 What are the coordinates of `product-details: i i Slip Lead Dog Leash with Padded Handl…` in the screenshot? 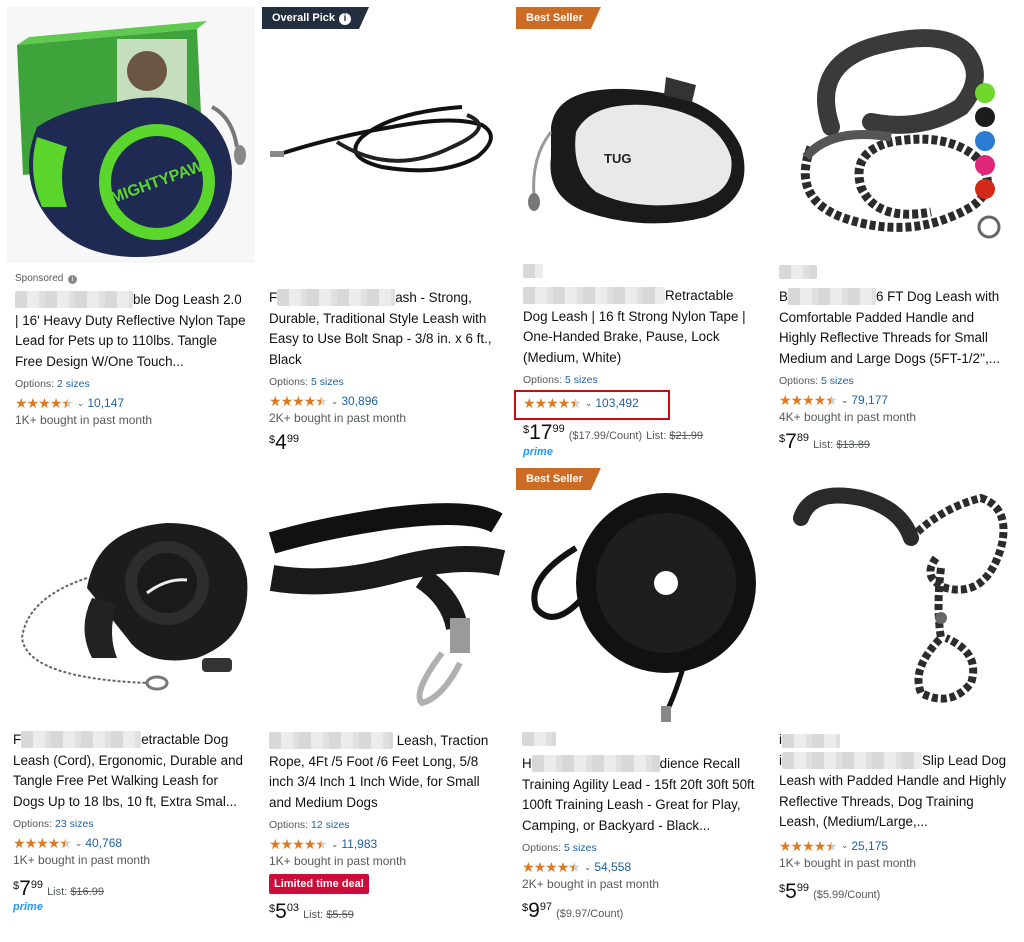 It's located at (895, 817).